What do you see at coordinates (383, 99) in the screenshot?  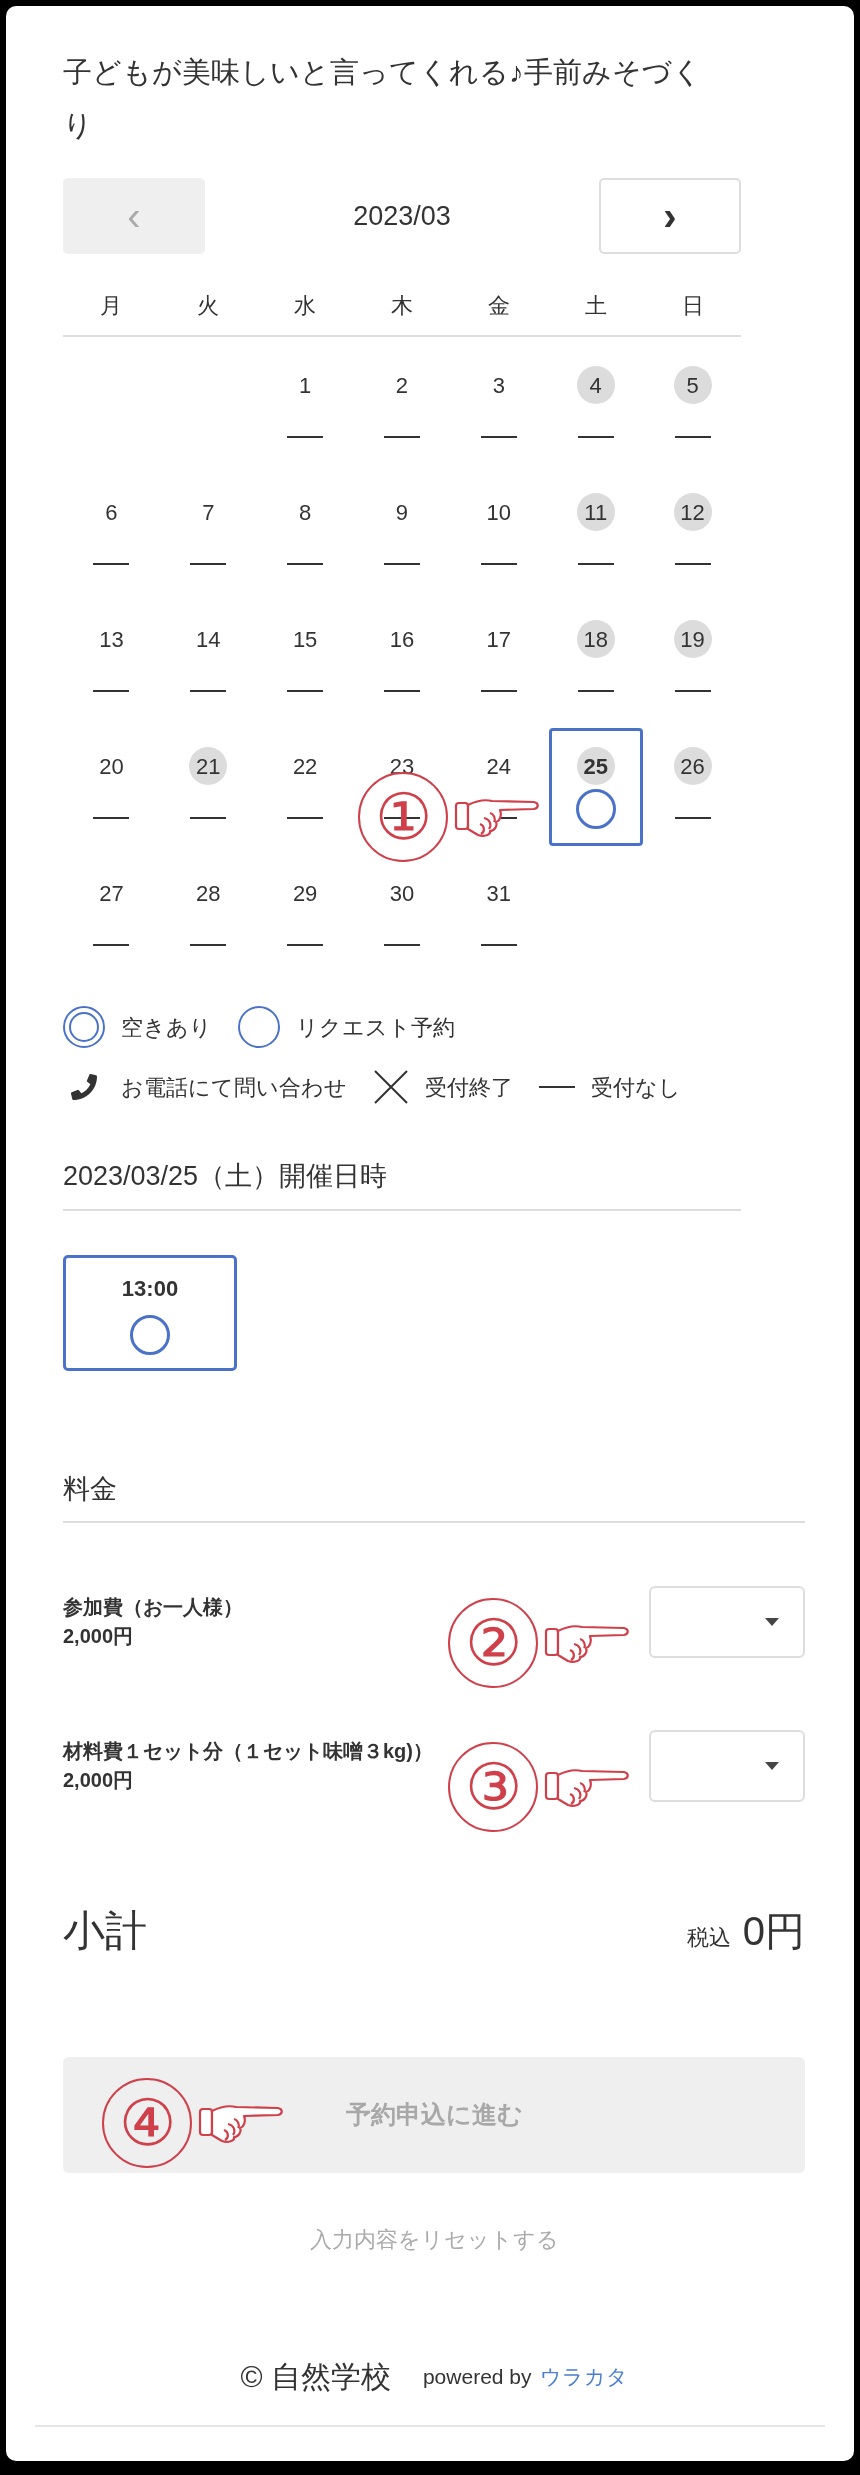 I see `page-title: 子どもが美味しいと言ってくれる♪手前みそづくり` at bounding box center [383, 99].